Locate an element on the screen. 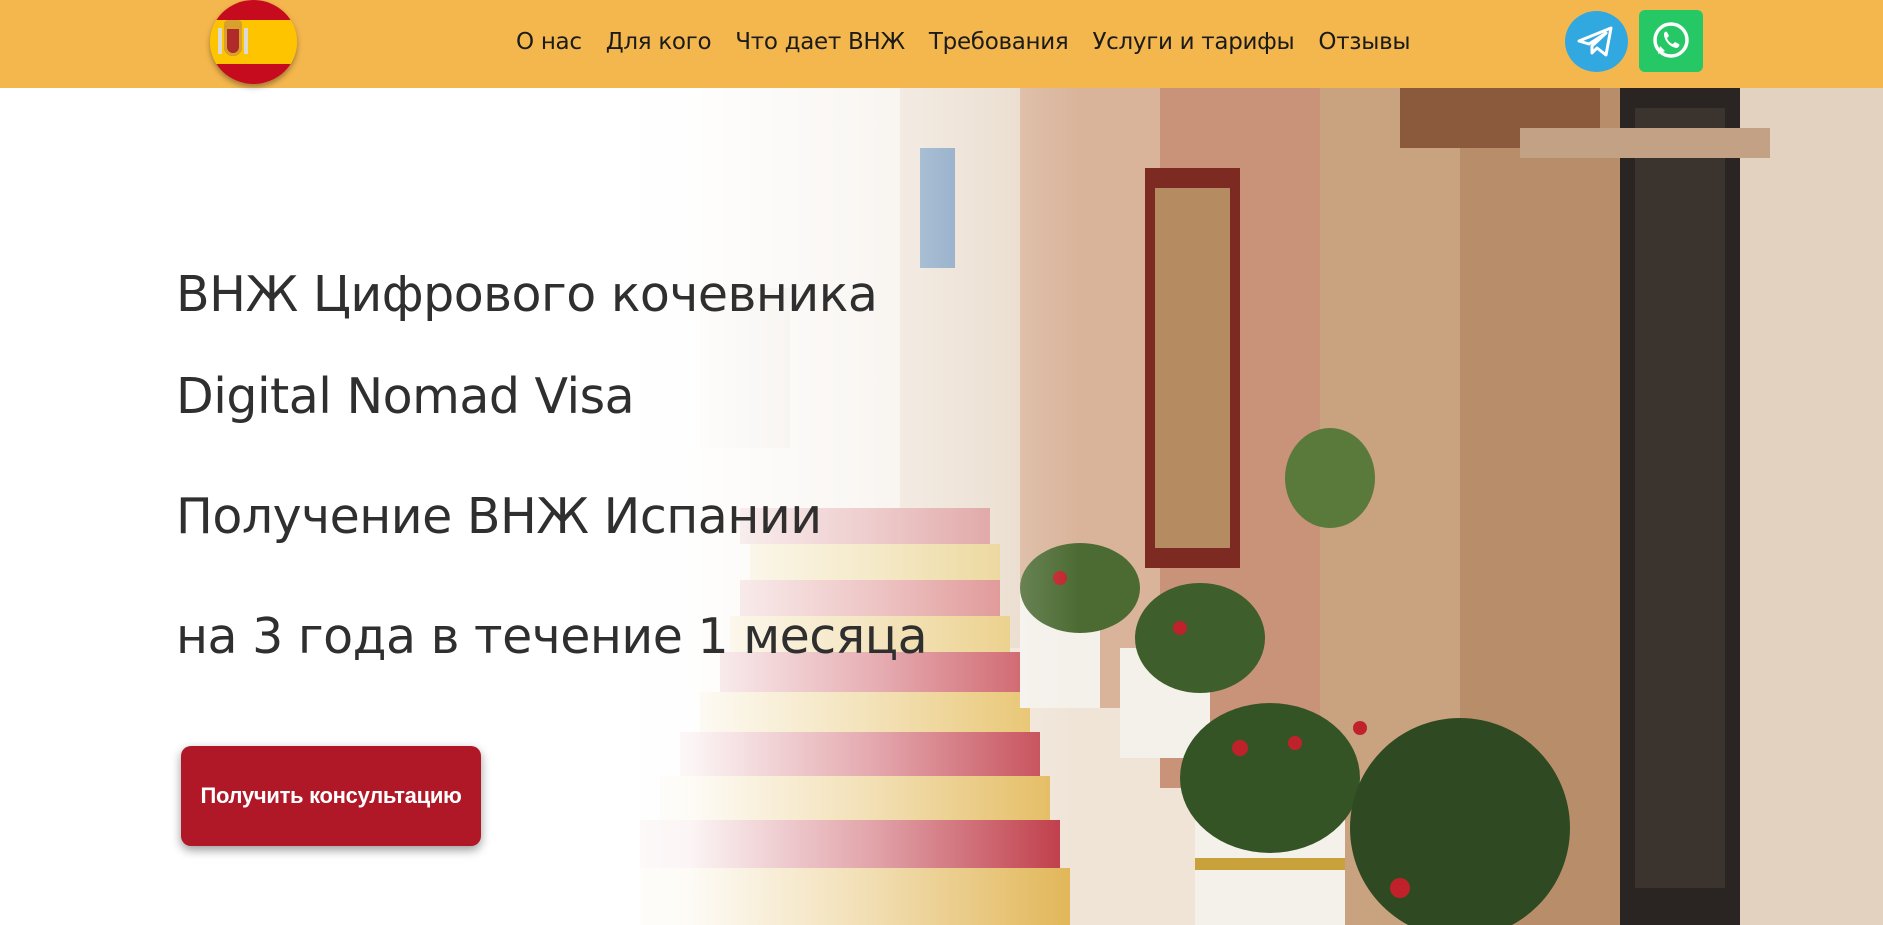  hero-subtitle-line1: Получение ВНЖ Испании is located at coordinates (499, 516).